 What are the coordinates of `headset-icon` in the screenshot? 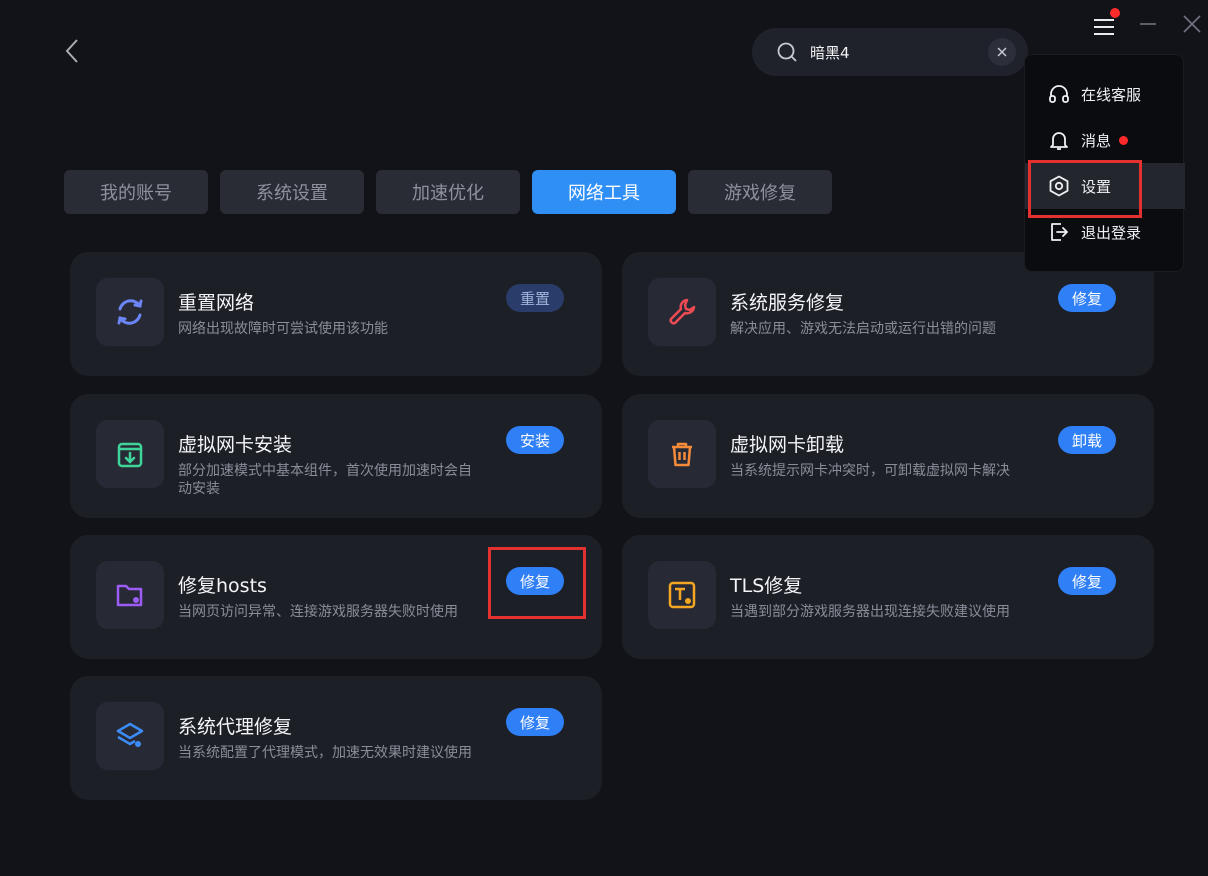 It's located at (1059, 94).